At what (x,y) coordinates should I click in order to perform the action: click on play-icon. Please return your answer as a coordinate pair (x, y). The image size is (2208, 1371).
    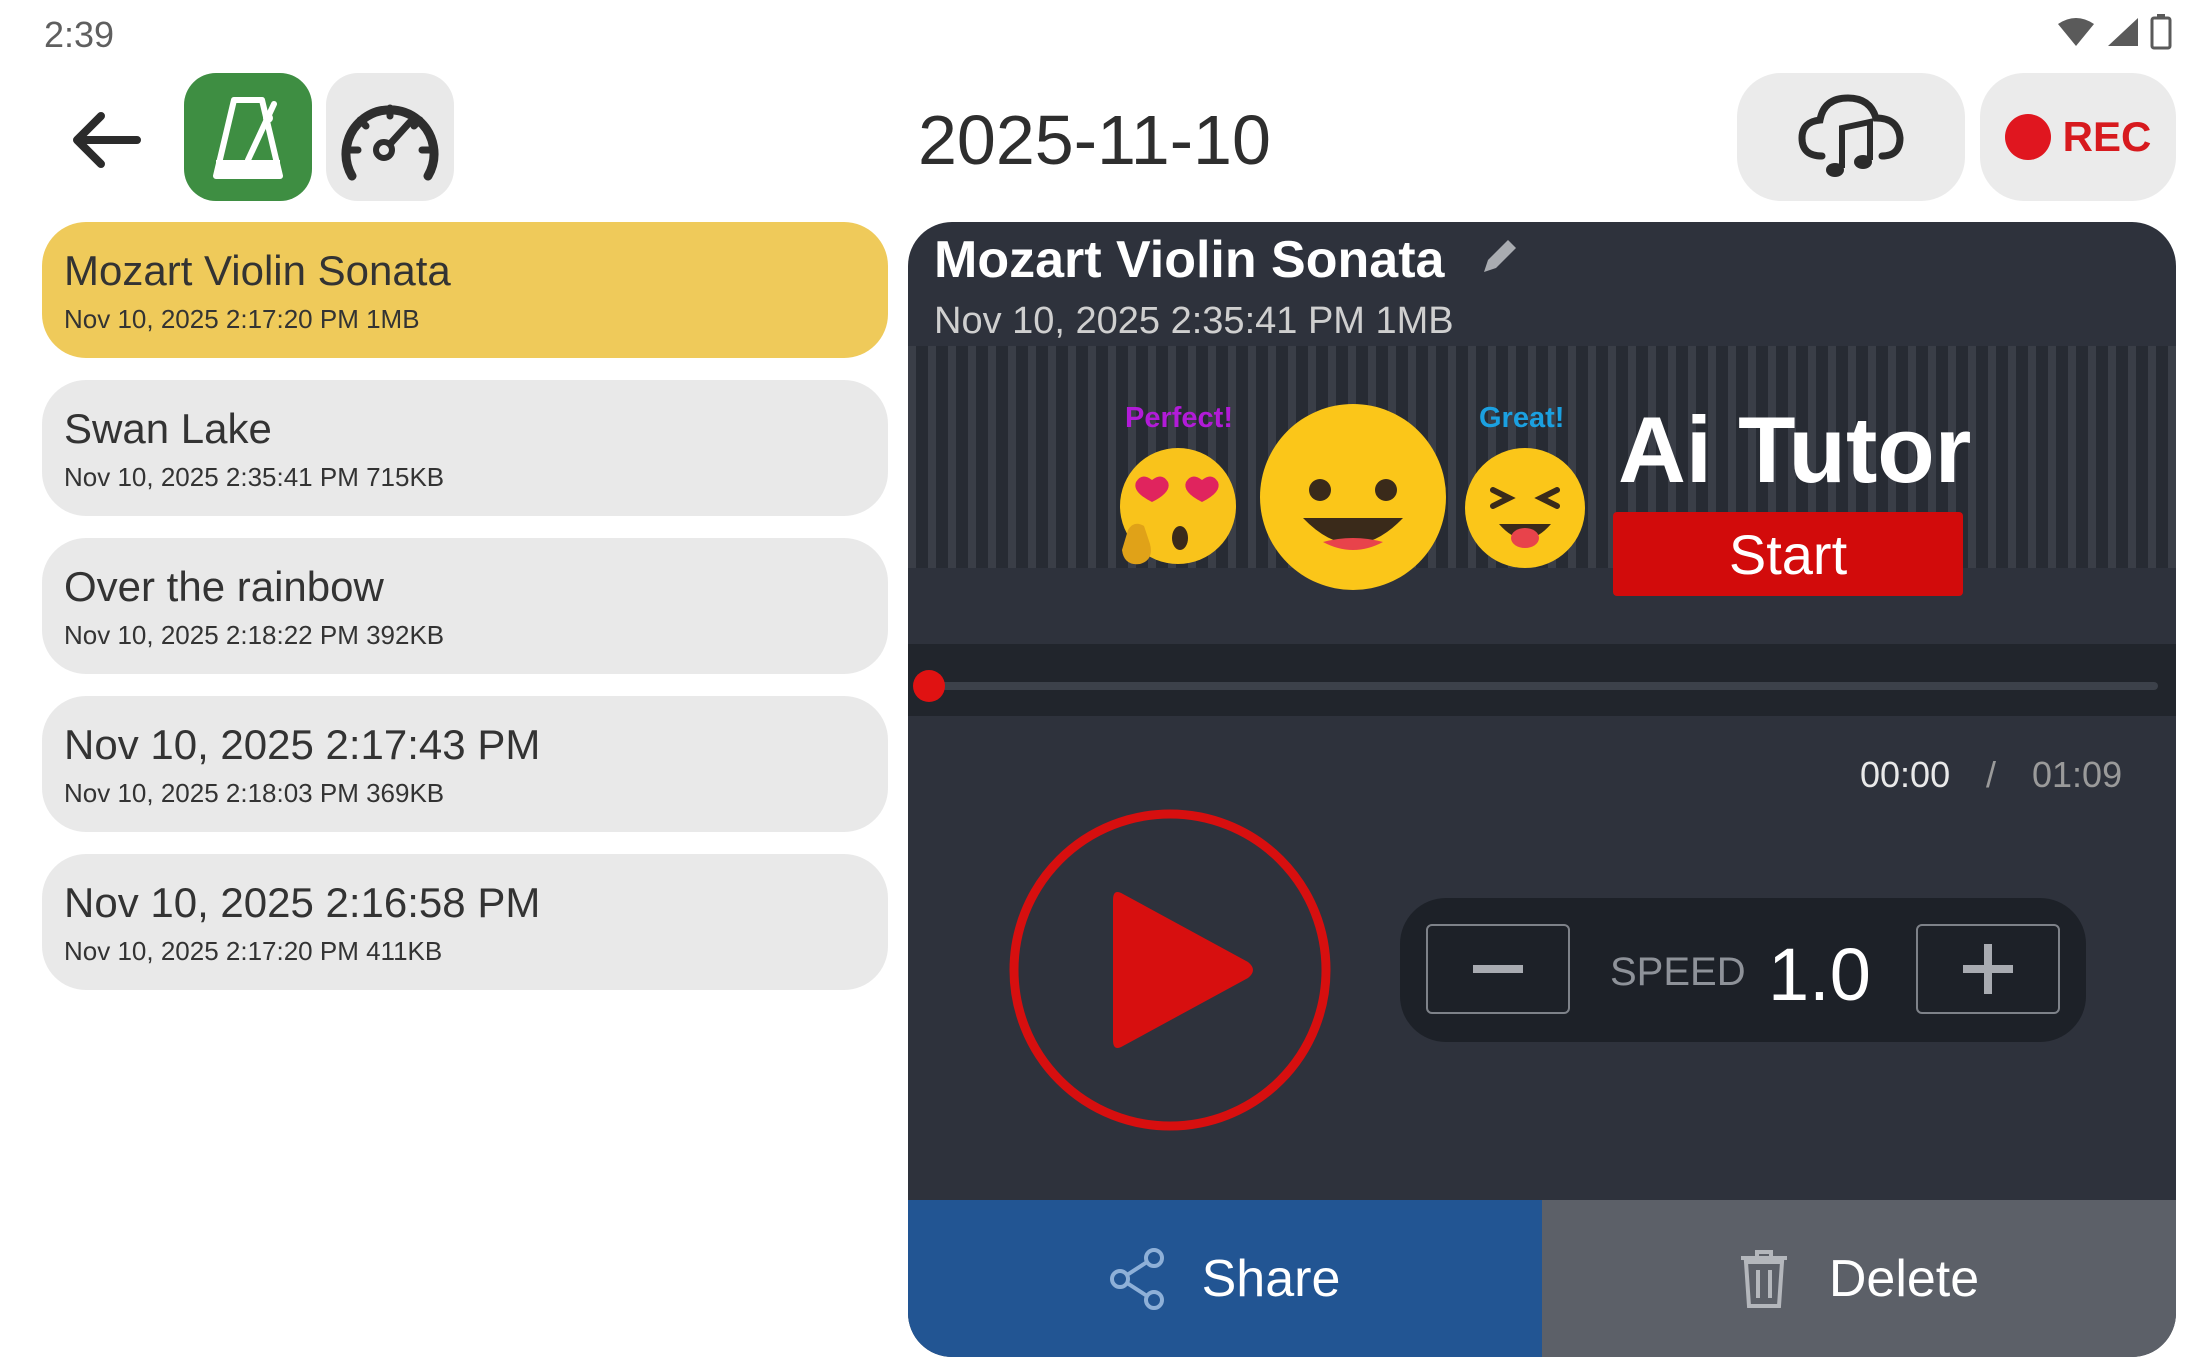
    Looking at the image, I should click on (1170, 970).